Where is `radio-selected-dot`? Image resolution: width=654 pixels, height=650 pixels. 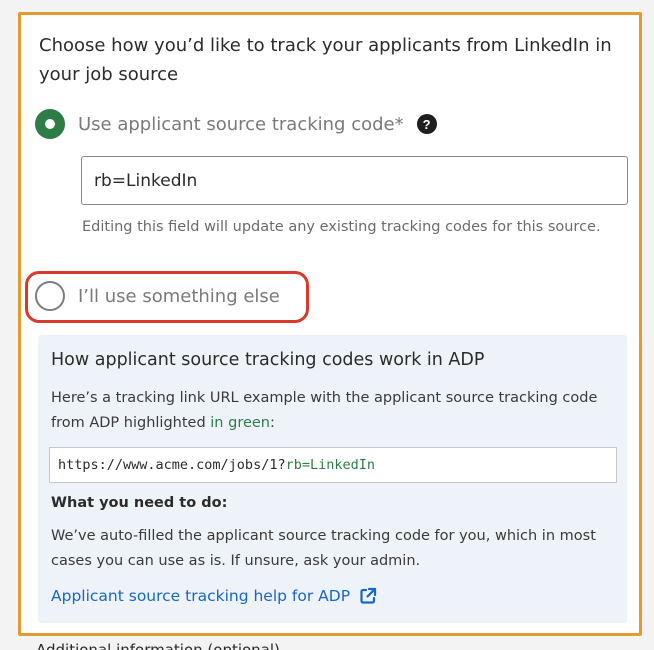 radio-selected-dot is located at coordinates (50, 124).